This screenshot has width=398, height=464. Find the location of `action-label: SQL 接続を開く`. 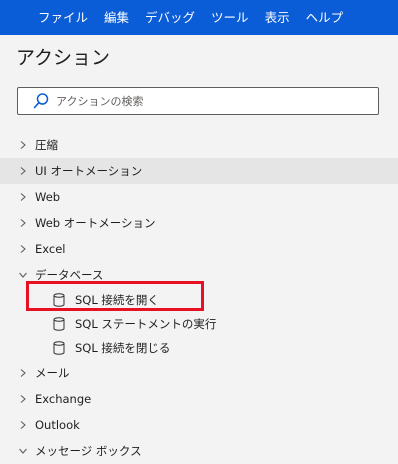

action-label: SQL 接続を開く is located at coordinates (117, 300).